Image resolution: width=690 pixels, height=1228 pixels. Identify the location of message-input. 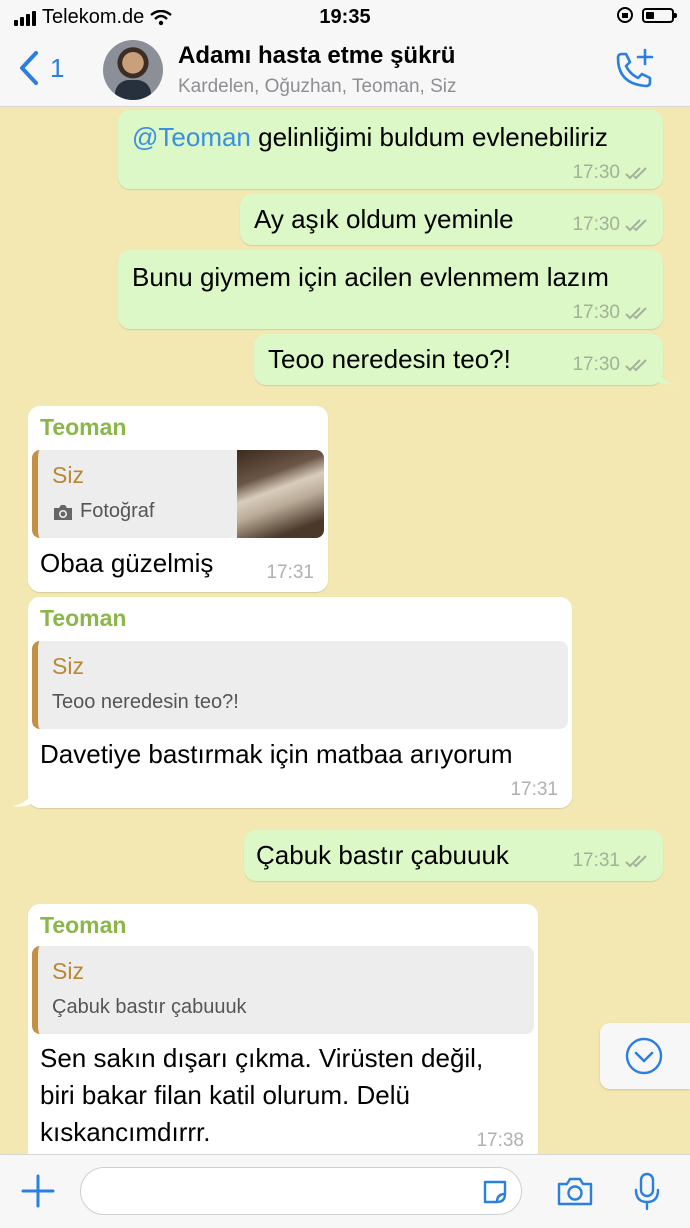
(301, 1191).